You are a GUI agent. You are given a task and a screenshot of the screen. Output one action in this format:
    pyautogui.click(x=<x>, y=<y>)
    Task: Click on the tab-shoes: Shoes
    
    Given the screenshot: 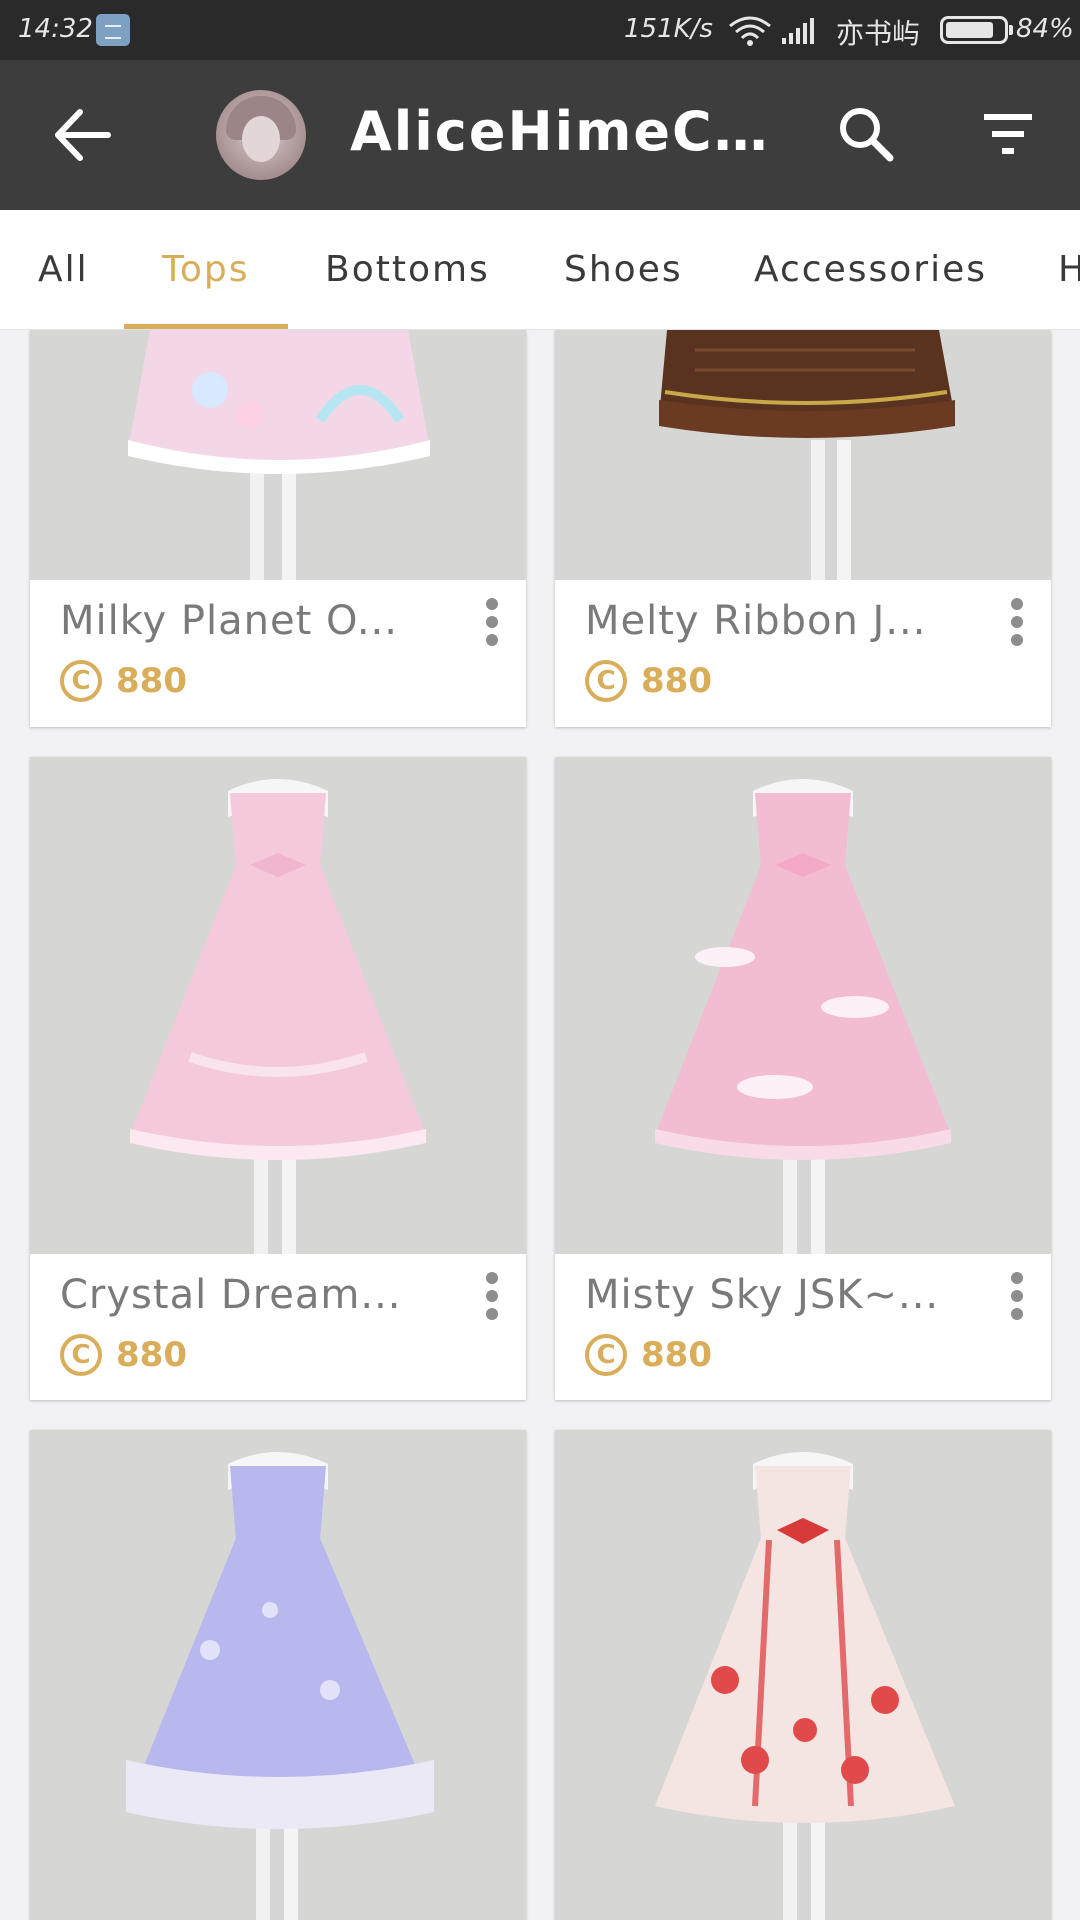 What is the action you would take?
    pyautogui.click(x=623, y=269)
    